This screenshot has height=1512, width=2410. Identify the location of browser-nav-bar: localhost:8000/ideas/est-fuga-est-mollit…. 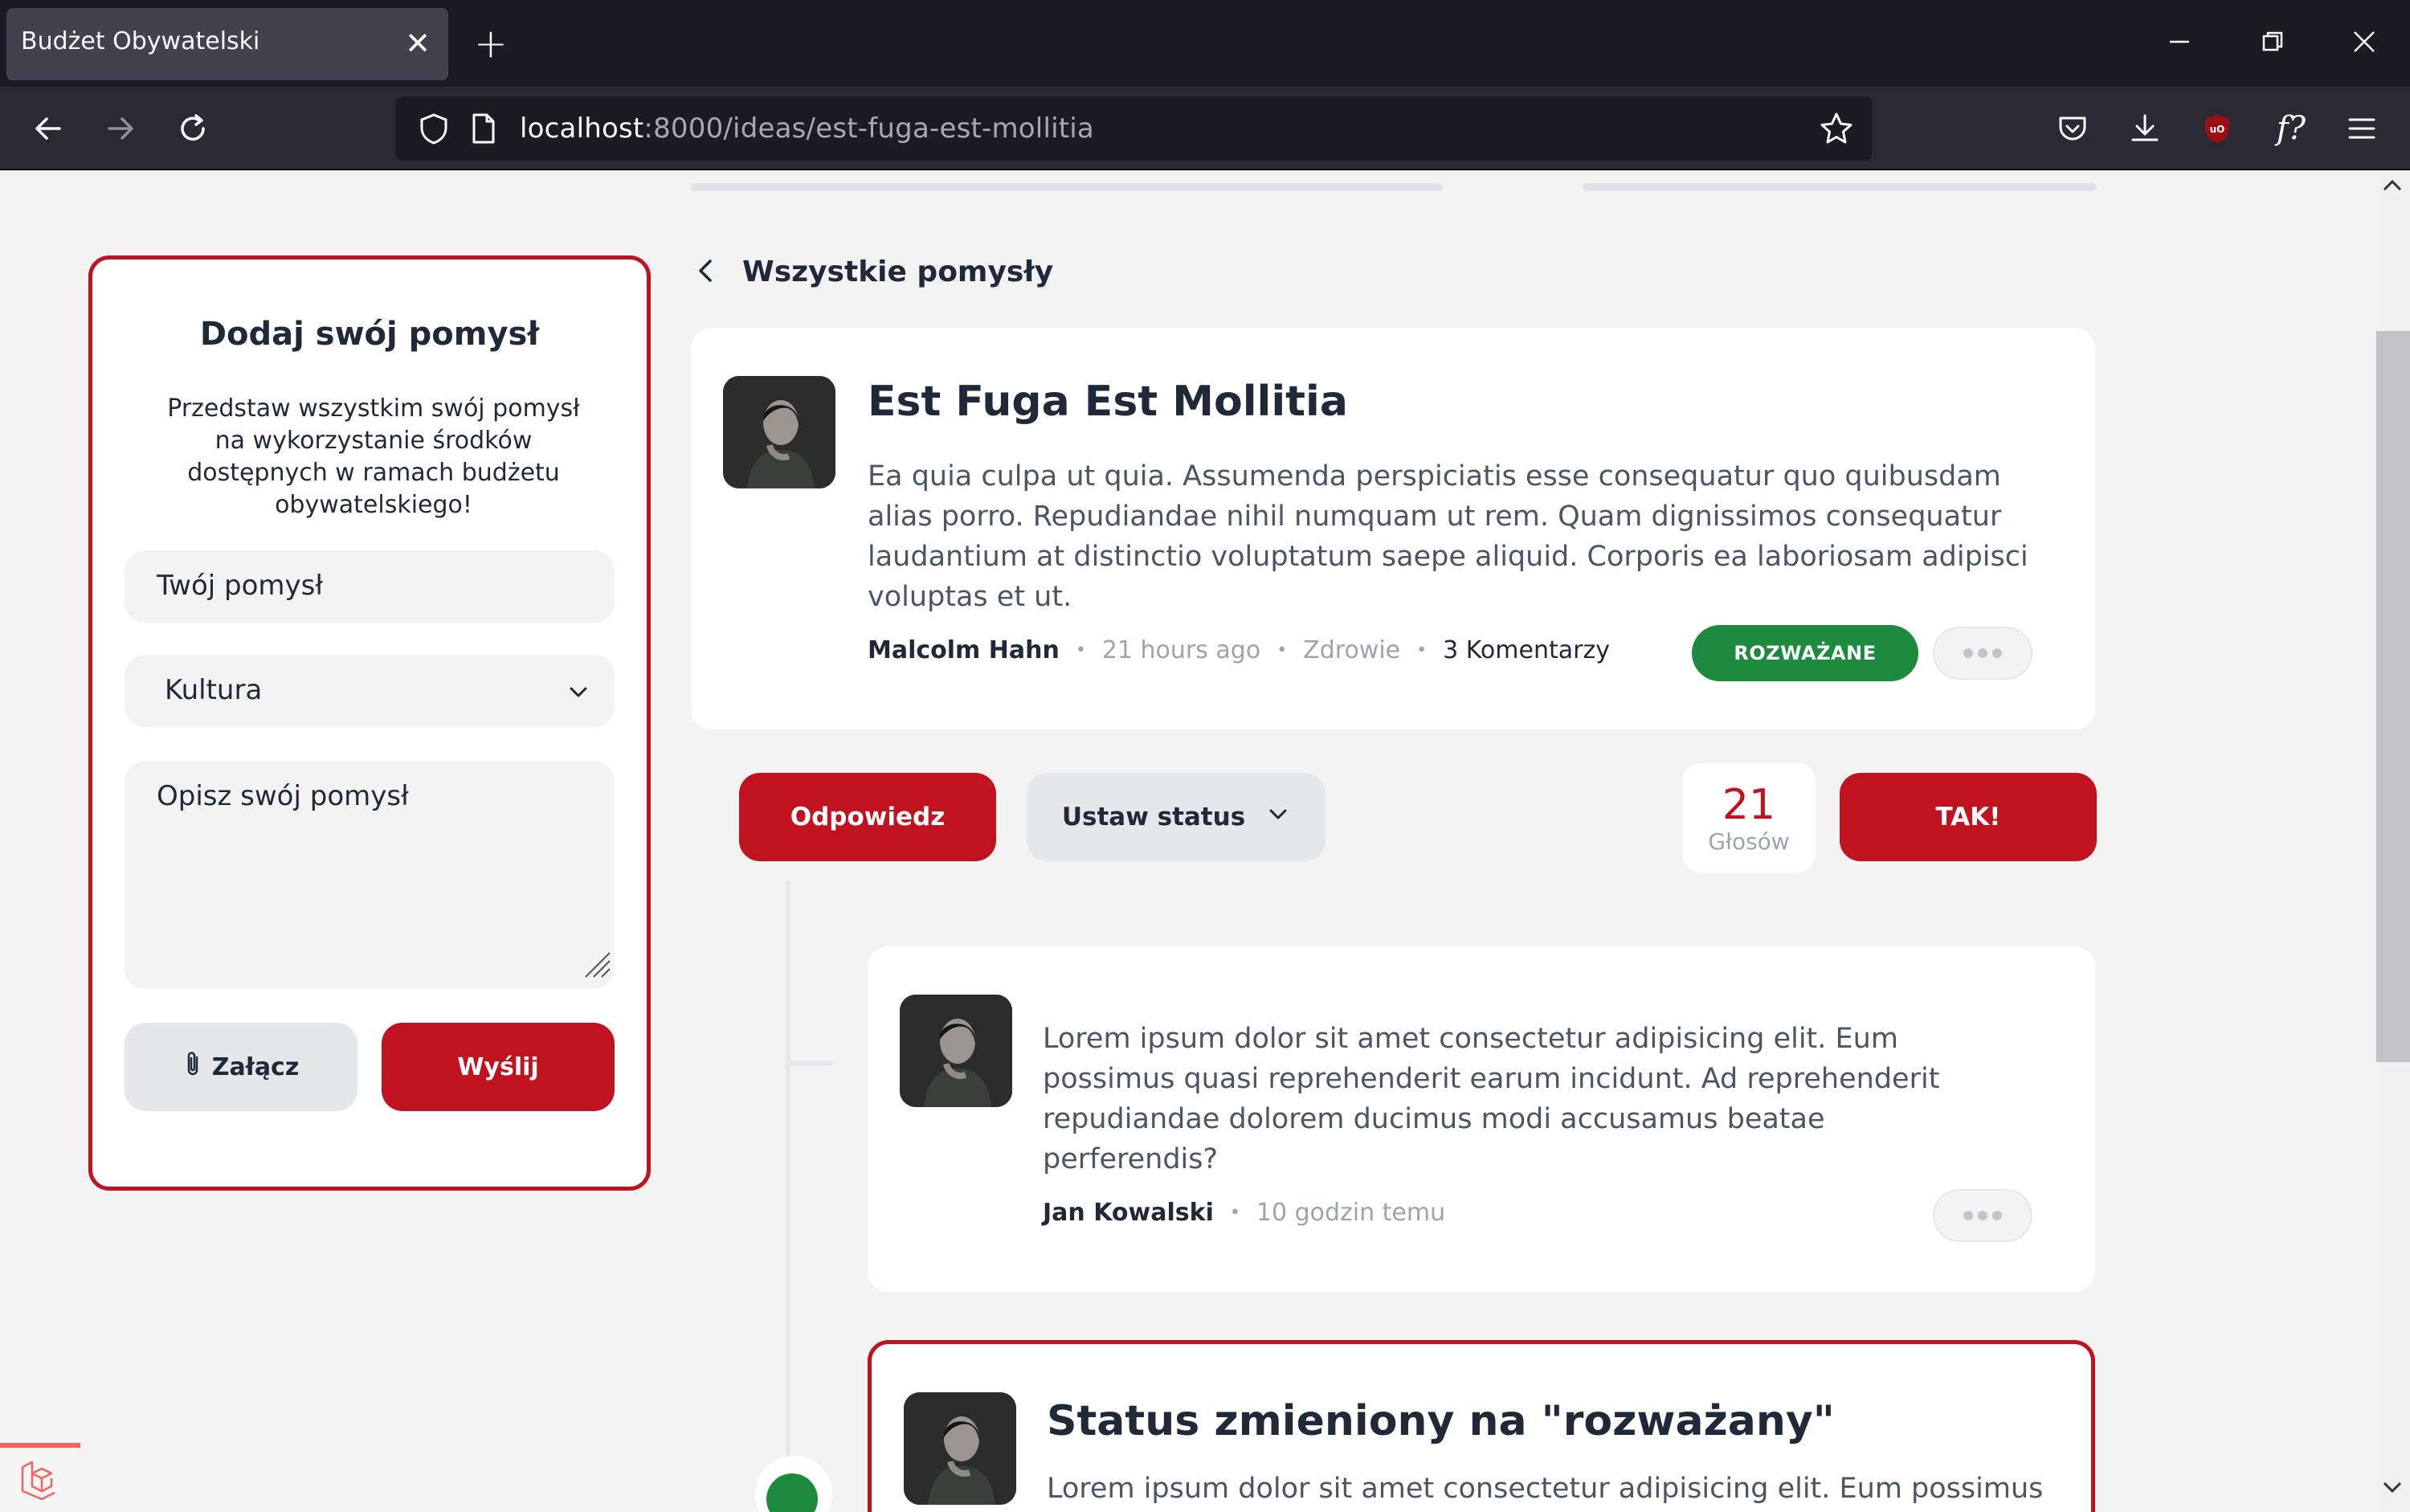
(1205, 128).